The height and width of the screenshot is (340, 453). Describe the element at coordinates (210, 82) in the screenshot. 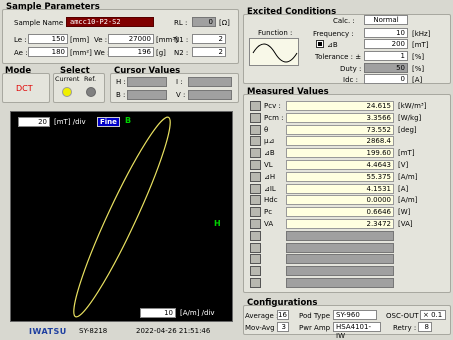

I see `cursor-i-field` at that location.